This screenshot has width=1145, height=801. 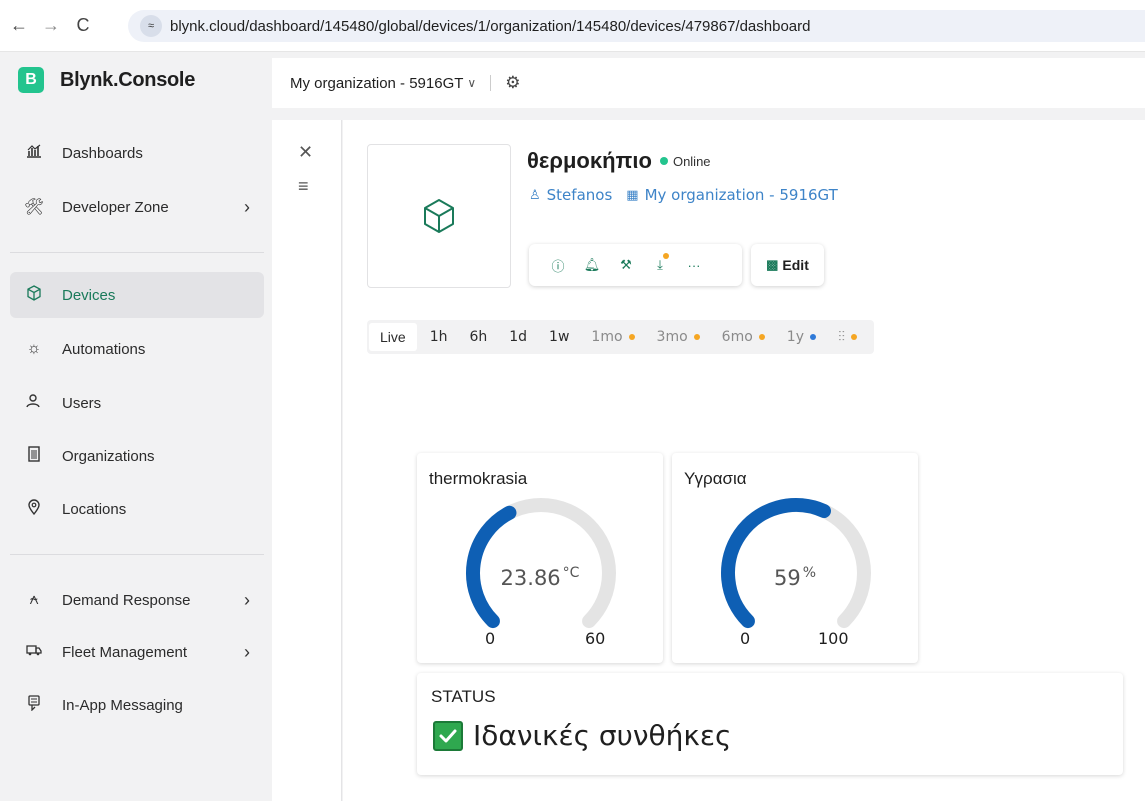 What do you see at coordinates (795, 337) in the screenshot?
I see `range-label: 1y` at bounding box center [795, 337].